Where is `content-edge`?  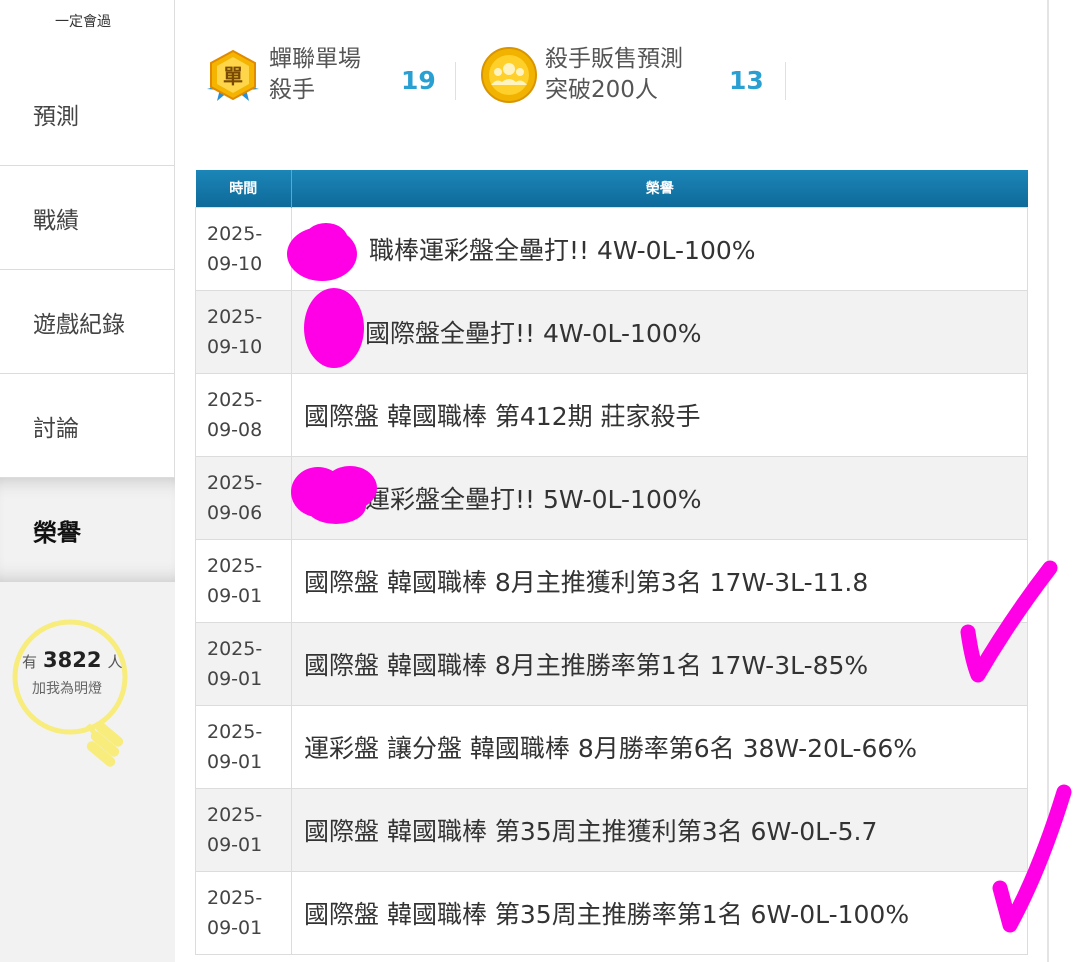
content-edge is located at coordinates (1048, 481).